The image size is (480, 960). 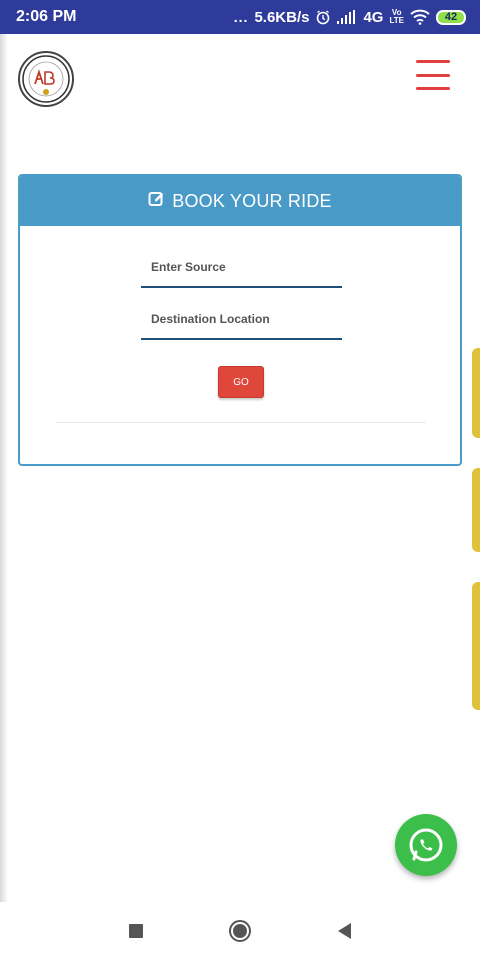 What do you see at coordinates (241, 382) in the screenshot?
I see `go-button: GO` at bounding box center [241, 382].